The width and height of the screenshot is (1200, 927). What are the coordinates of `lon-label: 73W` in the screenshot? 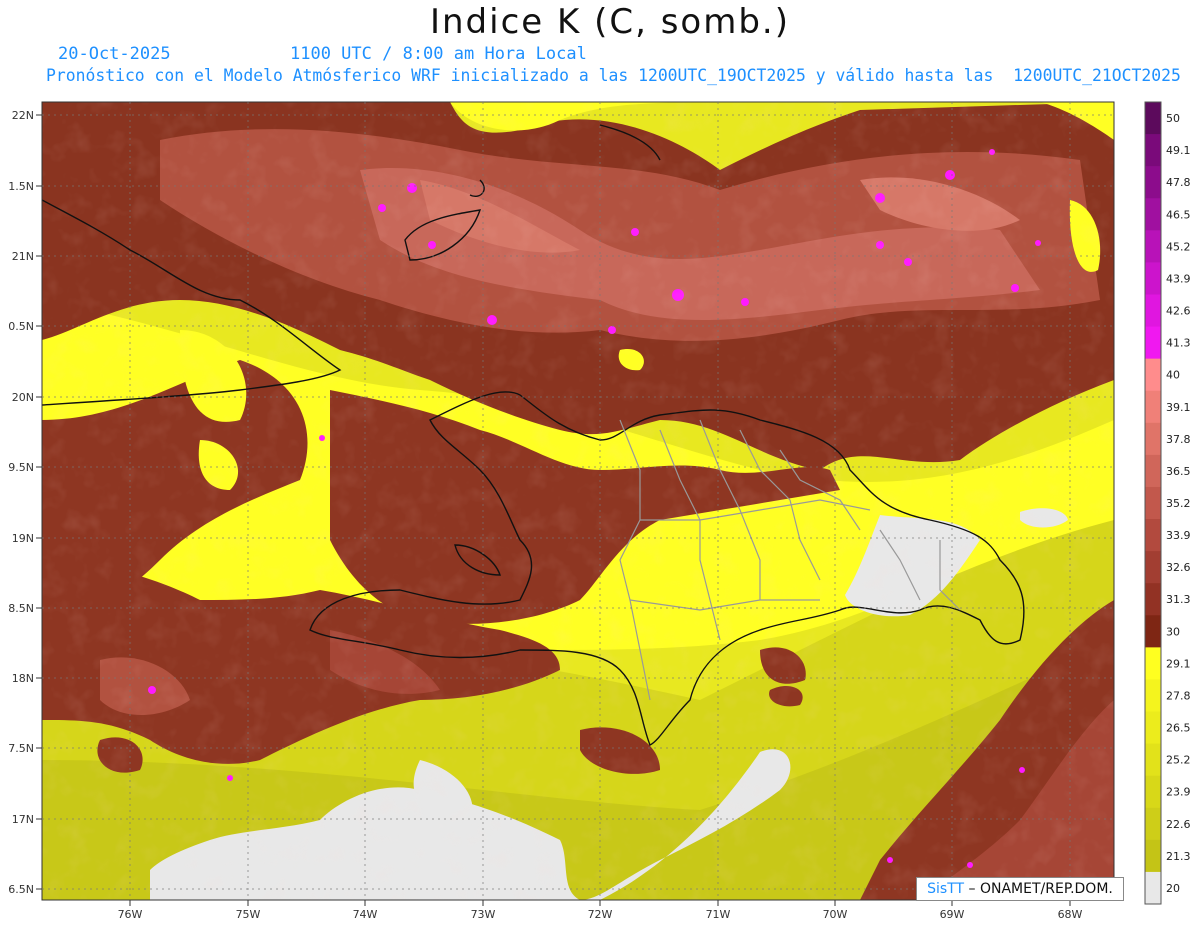 It's located at (483, 914).